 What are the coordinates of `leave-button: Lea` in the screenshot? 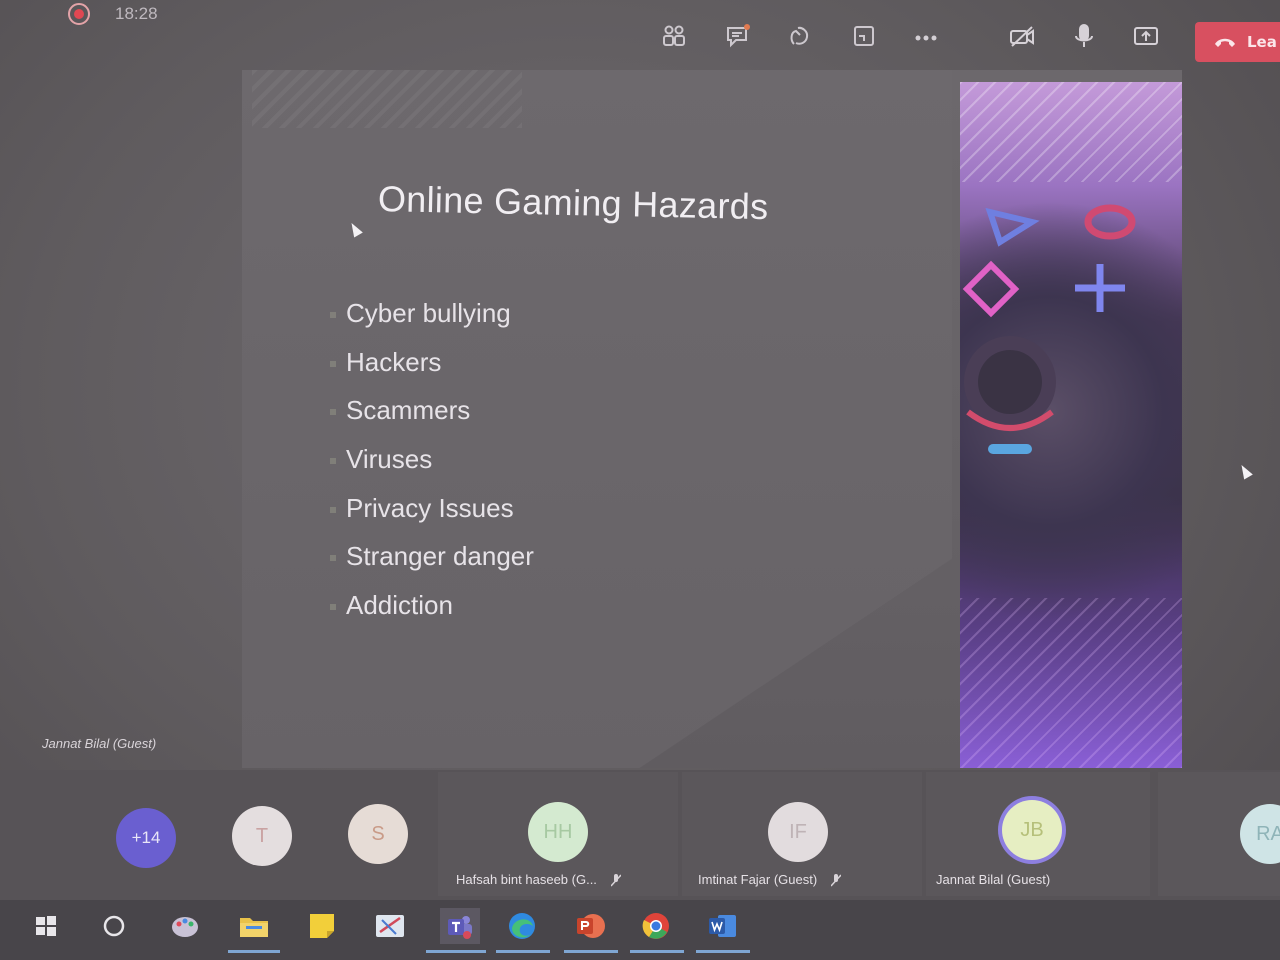 It's located at (1237, 42).